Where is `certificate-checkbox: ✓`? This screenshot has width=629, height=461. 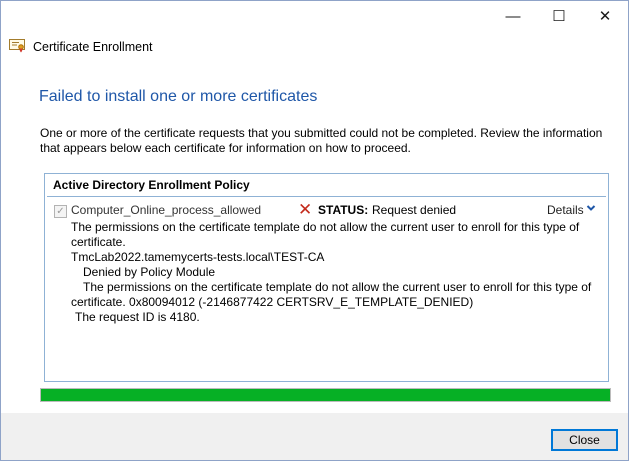
certificate-checkbox: ✓ is located at coordinates (60, 211).